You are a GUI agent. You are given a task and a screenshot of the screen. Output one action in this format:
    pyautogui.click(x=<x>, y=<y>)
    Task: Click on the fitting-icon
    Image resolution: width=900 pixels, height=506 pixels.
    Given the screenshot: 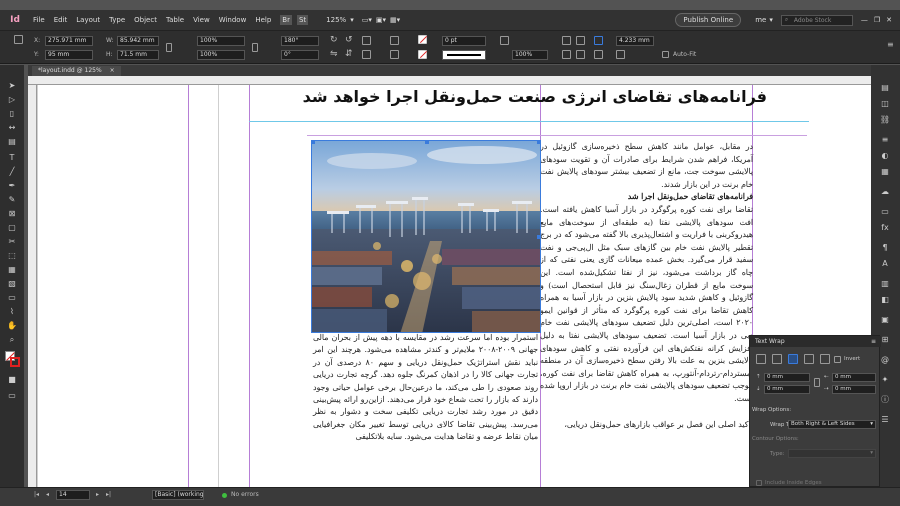 What is the action you would take?
    pyautogui.click(x=566, y=54)
    